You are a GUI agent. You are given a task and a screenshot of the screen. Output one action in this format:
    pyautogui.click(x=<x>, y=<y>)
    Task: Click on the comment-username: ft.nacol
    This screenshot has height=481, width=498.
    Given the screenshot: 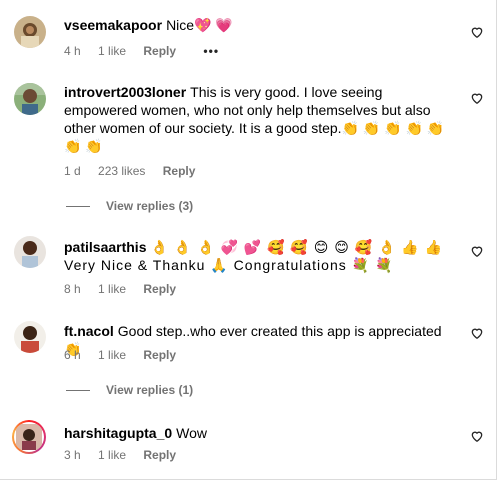 What is the action you would take?
    pyautogui.click(x=89, y=331)
    